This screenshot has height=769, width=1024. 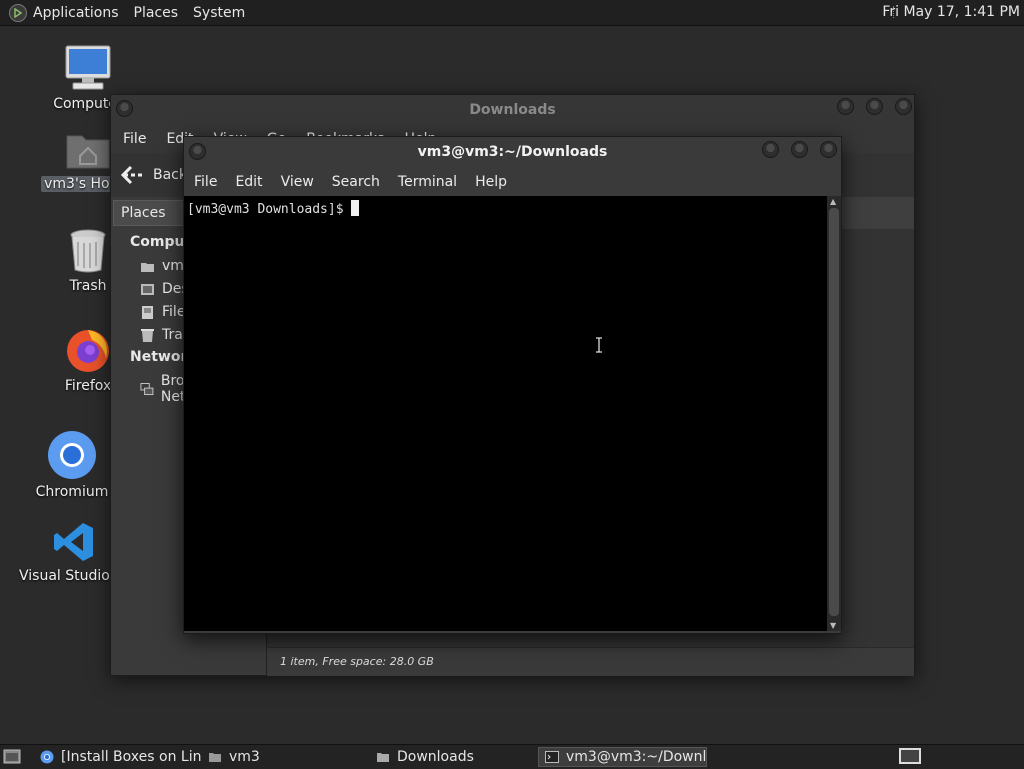 I want to click on desktop-icon-chromium: Chromium, so click(x=72, y=465).